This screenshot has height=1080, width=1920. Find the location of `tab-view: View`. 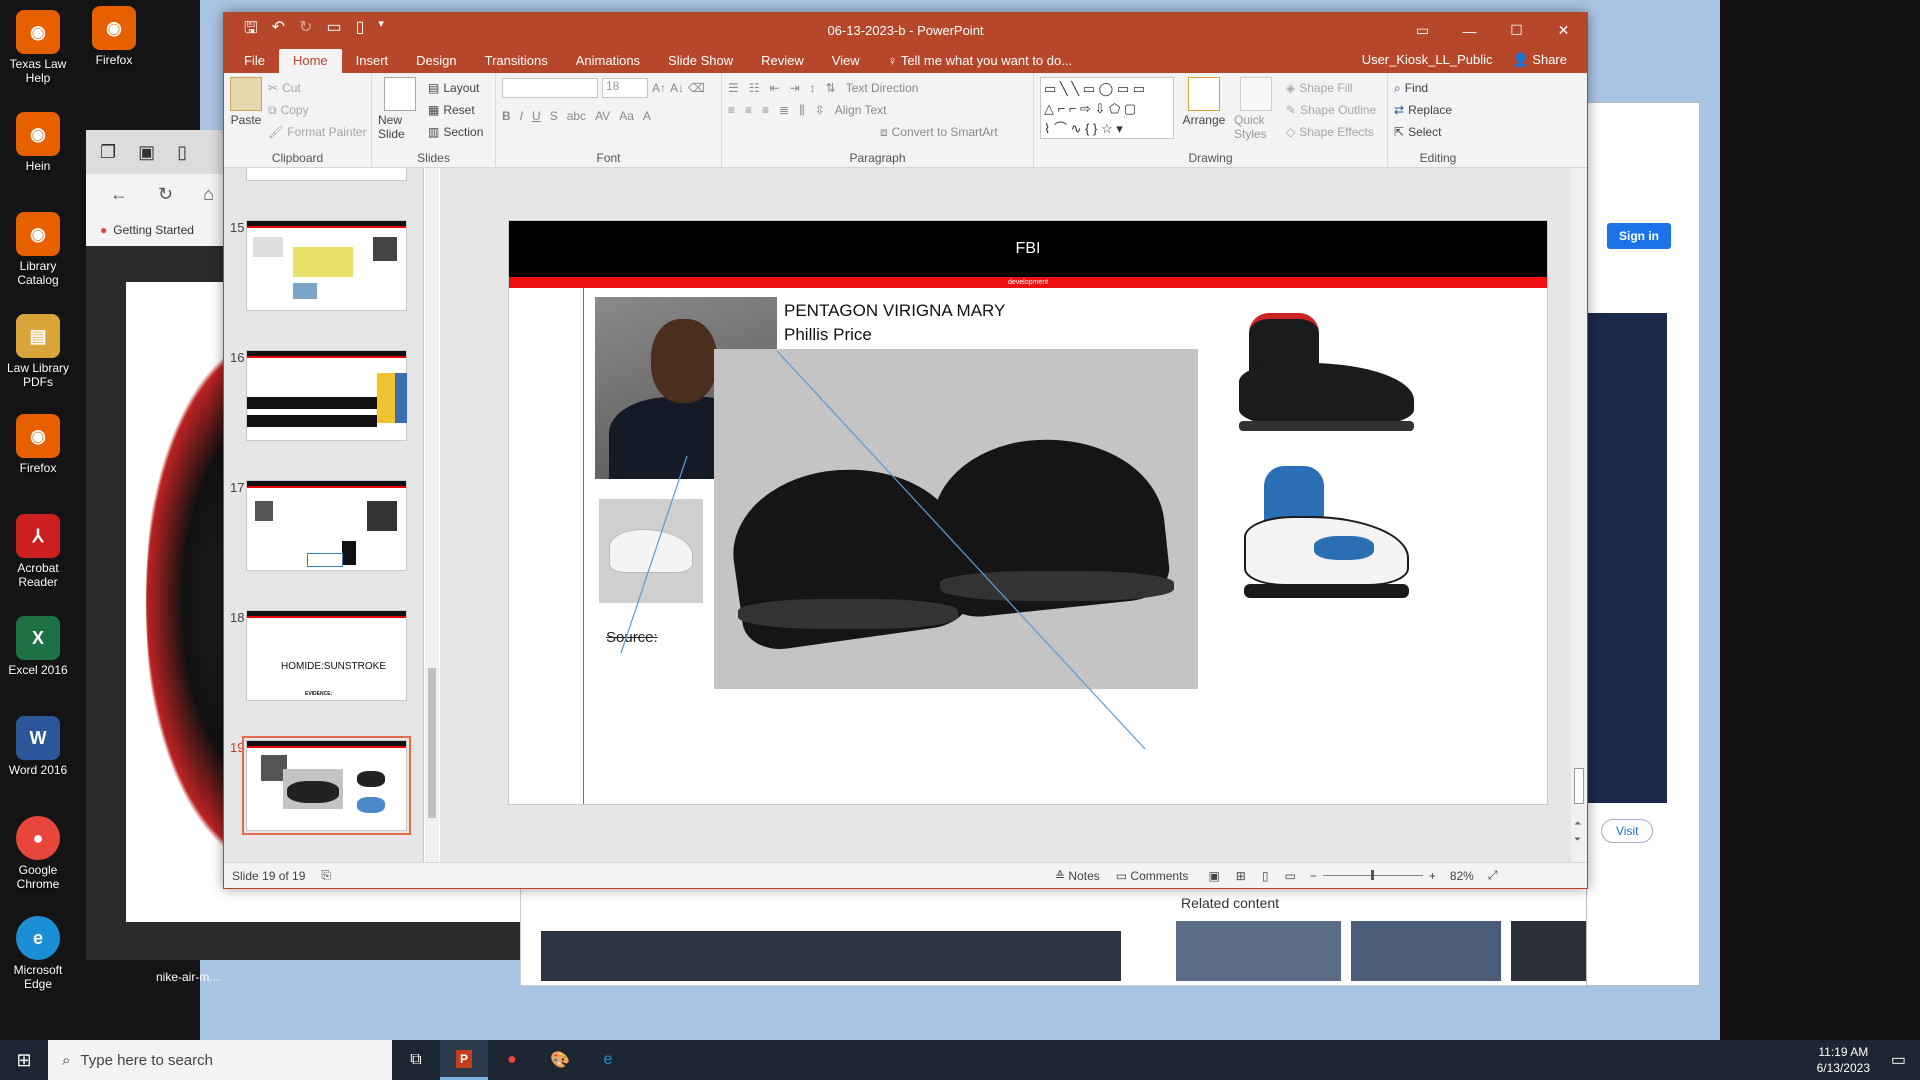

tab-view: View is located at coordinates (846, 63).